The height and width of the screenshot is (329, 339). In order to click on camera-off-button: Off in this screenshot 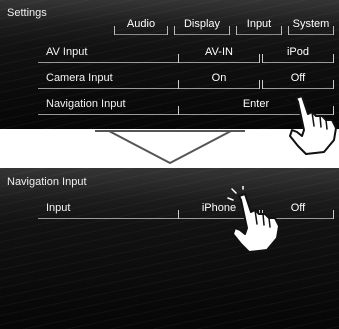, I will do `click(298, 78)`.